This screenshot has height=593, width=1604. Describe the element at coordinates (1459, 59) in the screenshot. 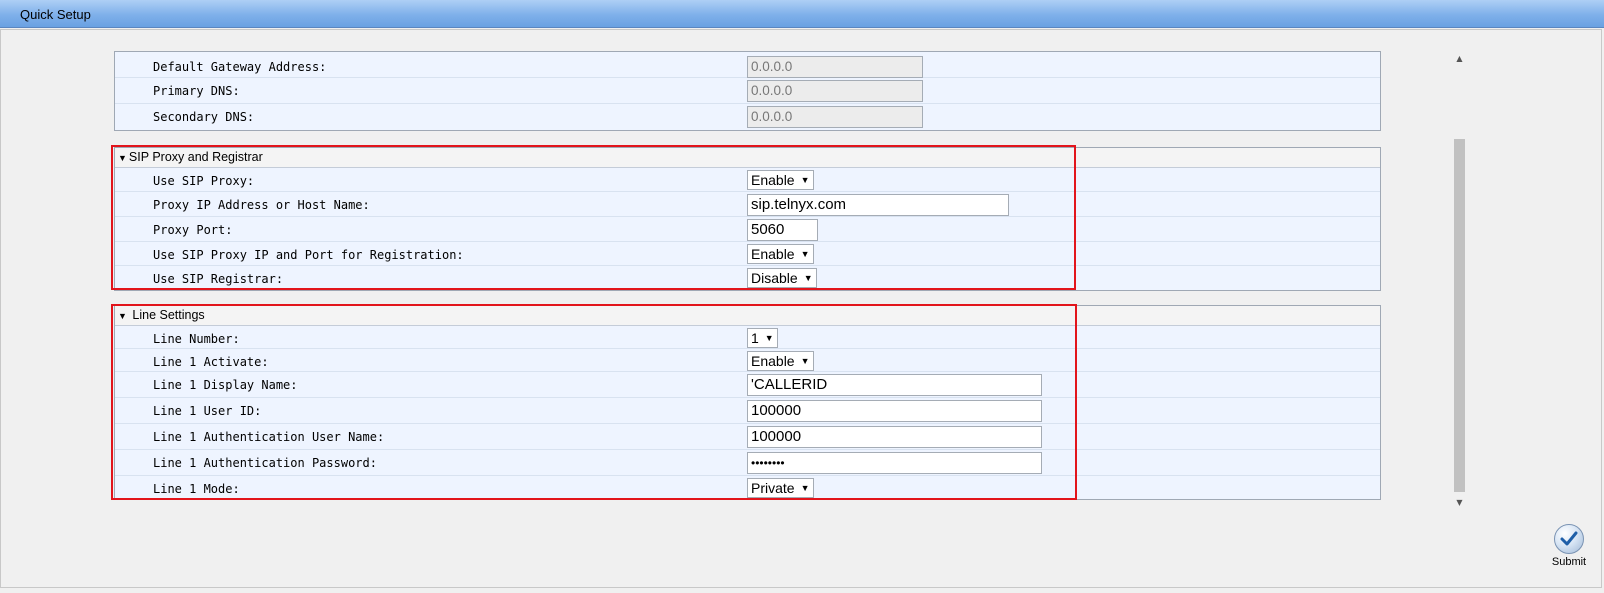

I see `scroll-up-arrow-icon: ▲` at that location.